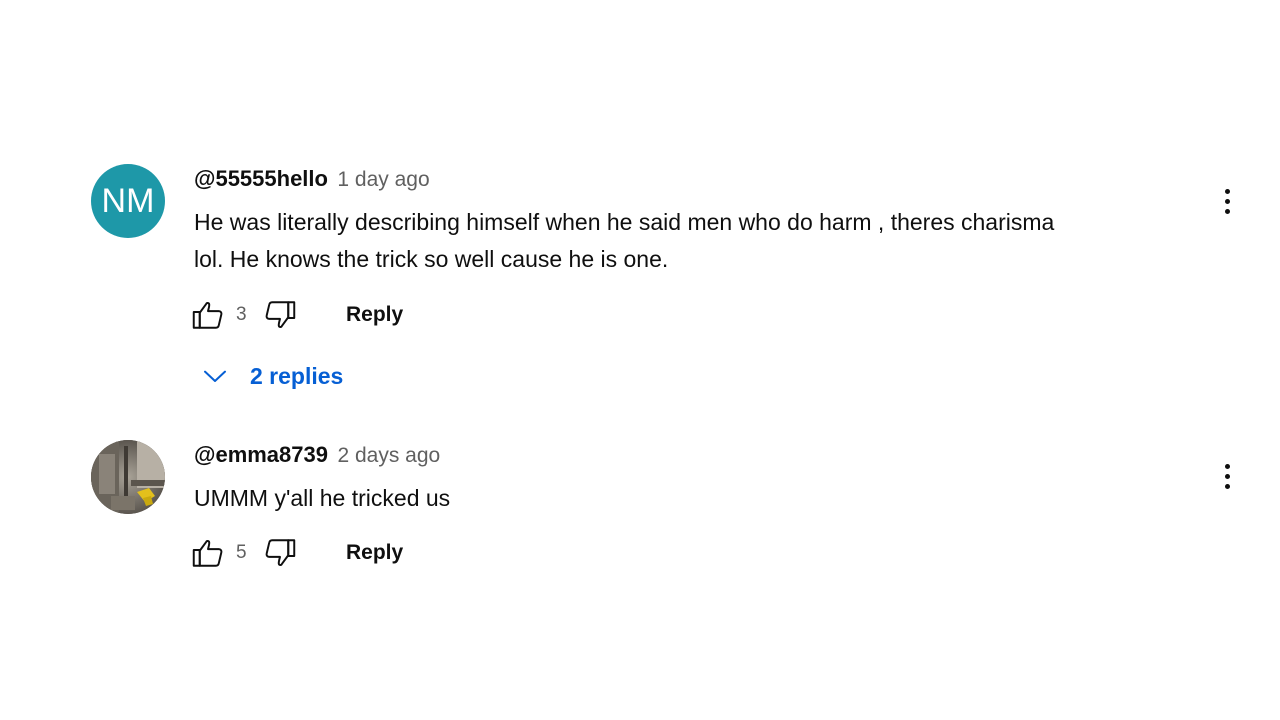  I want to click on comment-header: @55555hello 1 day ago, so click(312, 179).